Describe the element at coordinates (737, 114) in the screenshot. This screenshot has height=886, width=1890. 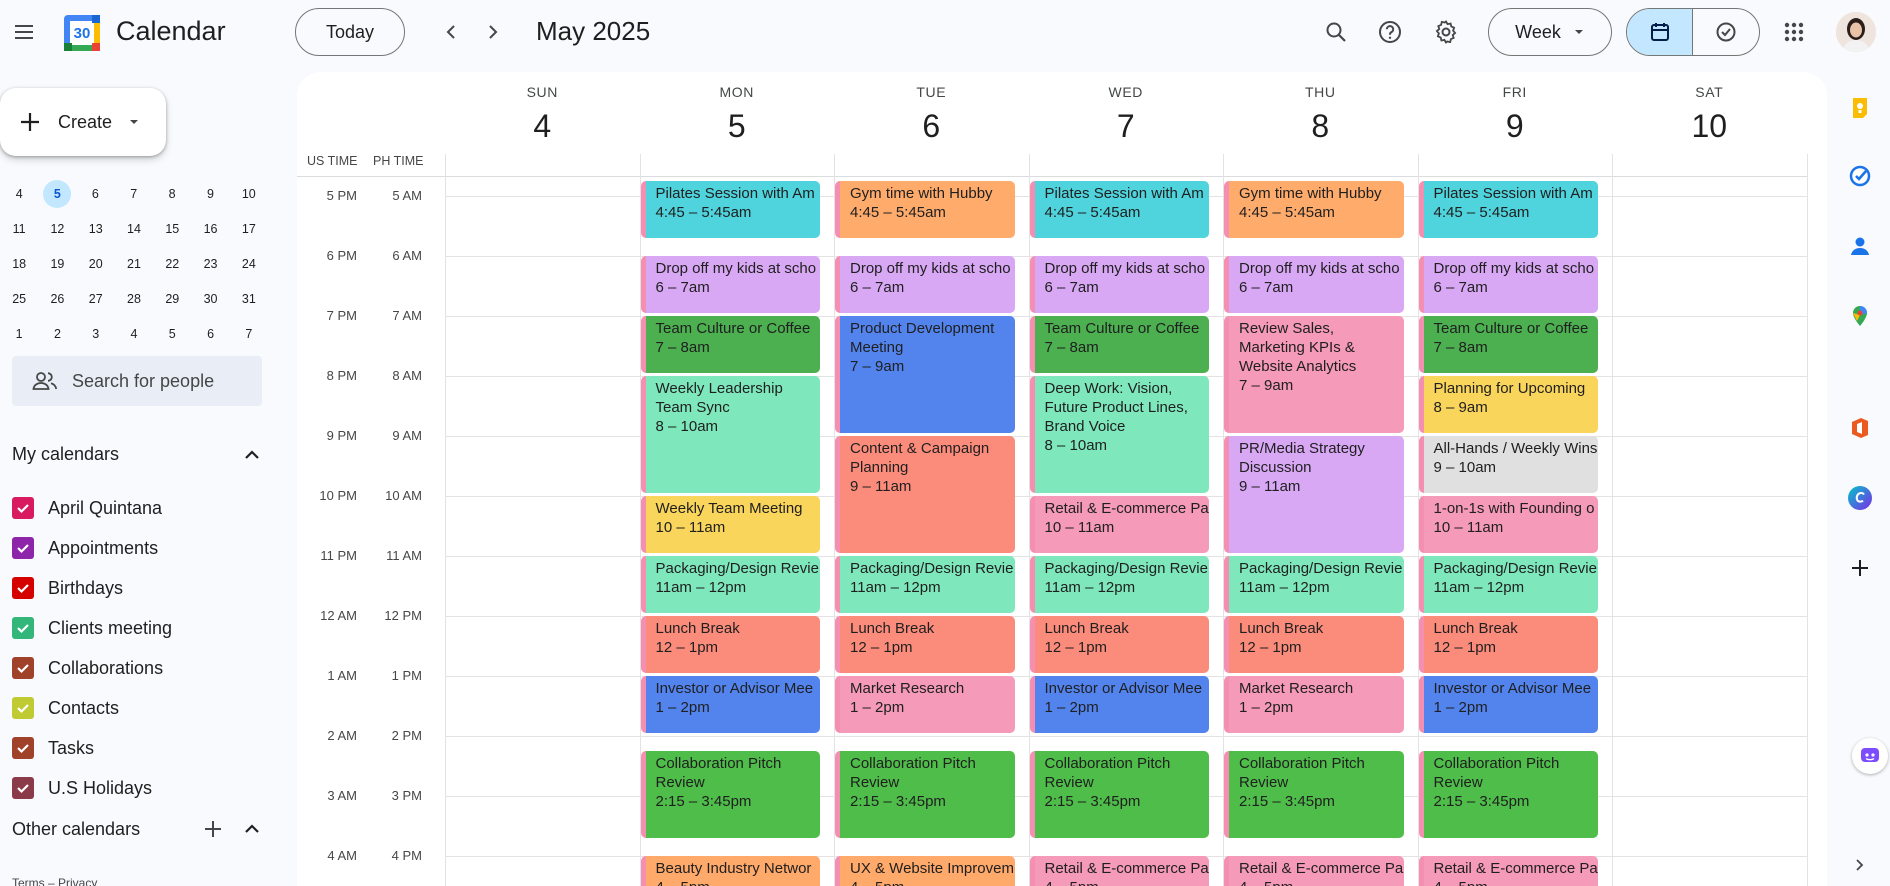
I see `day-header: MON 5` at that location.